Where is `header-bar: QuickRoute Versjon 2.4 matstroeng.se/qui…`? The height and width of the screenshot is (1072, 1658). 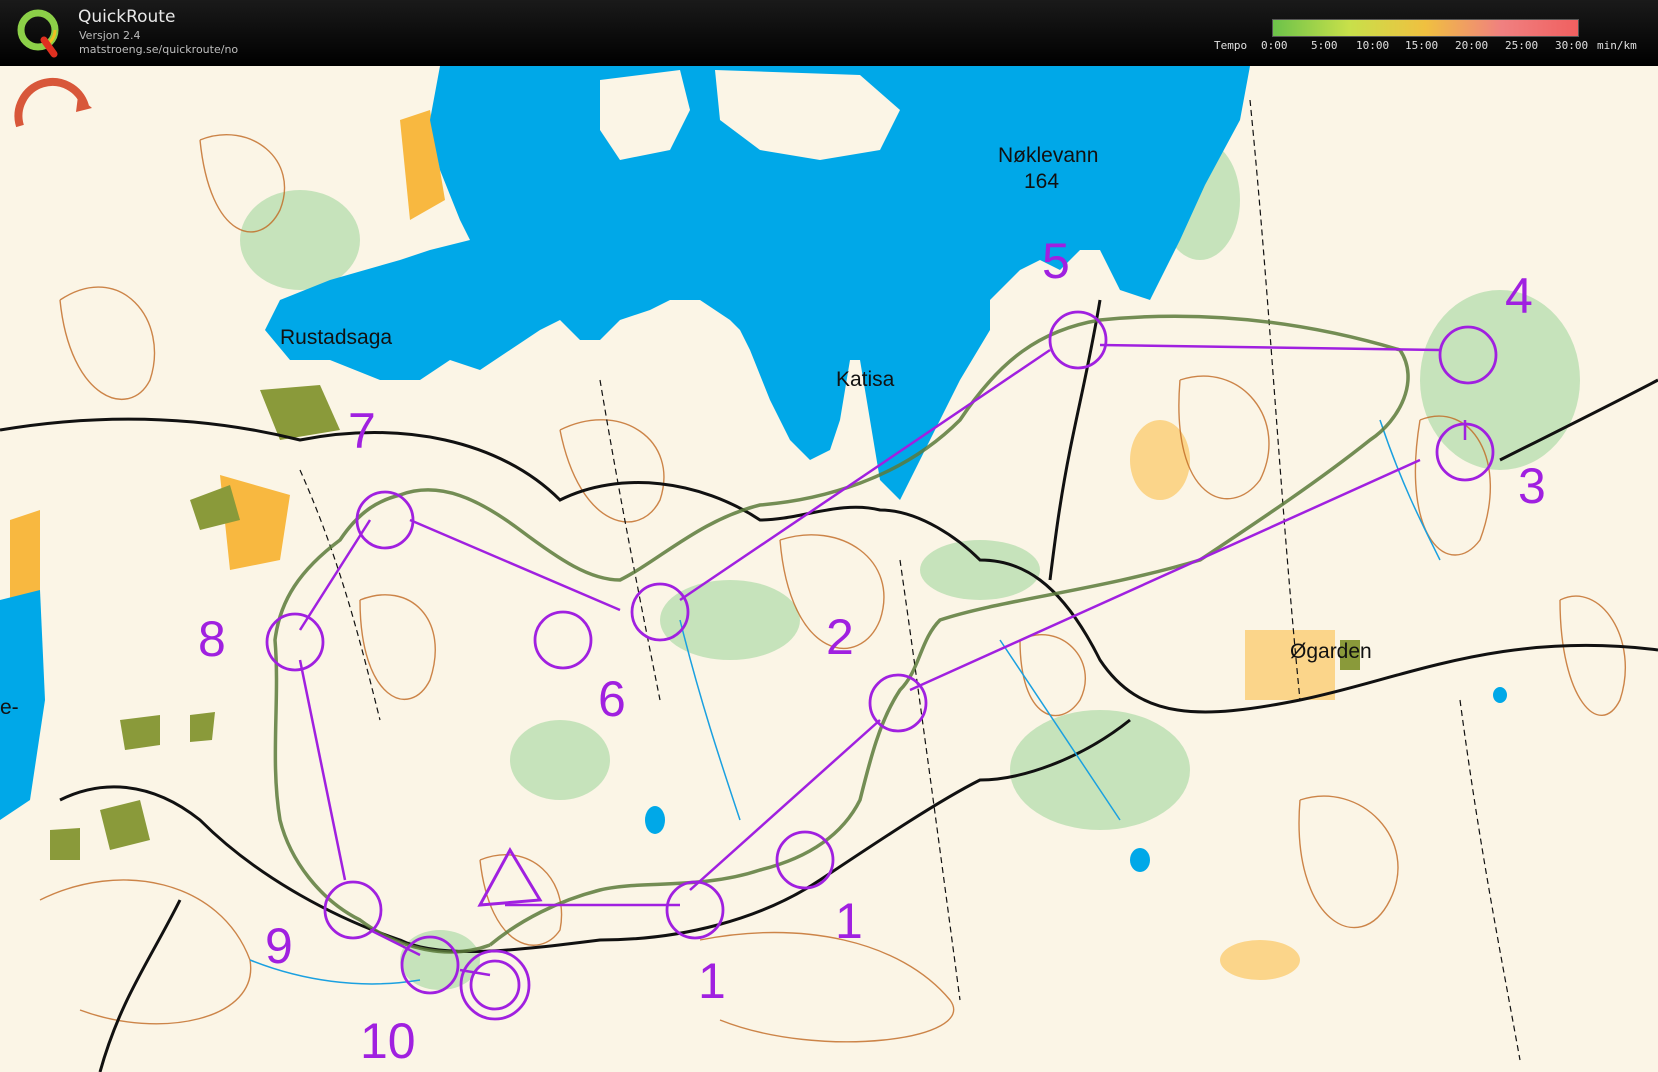 header-bar: QuickRoute Versjon 2.4 matstroeng.se/qui… is located at coordinates (829, 33).